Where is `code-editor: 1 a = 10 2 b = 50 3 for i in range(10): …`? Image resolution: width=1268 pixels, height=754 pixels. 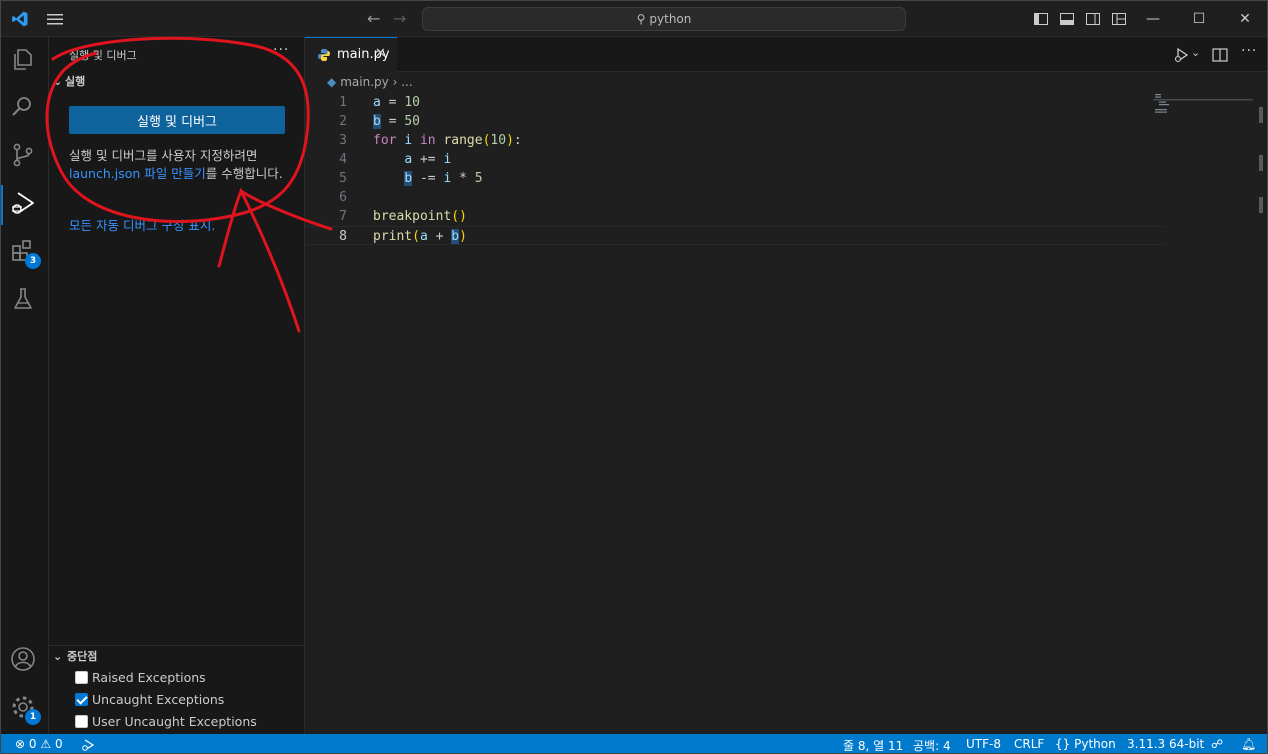
code-editor: 1 a = 10 2 b = 50 3 for i in range(10): … is located at coordinates (735, 169).